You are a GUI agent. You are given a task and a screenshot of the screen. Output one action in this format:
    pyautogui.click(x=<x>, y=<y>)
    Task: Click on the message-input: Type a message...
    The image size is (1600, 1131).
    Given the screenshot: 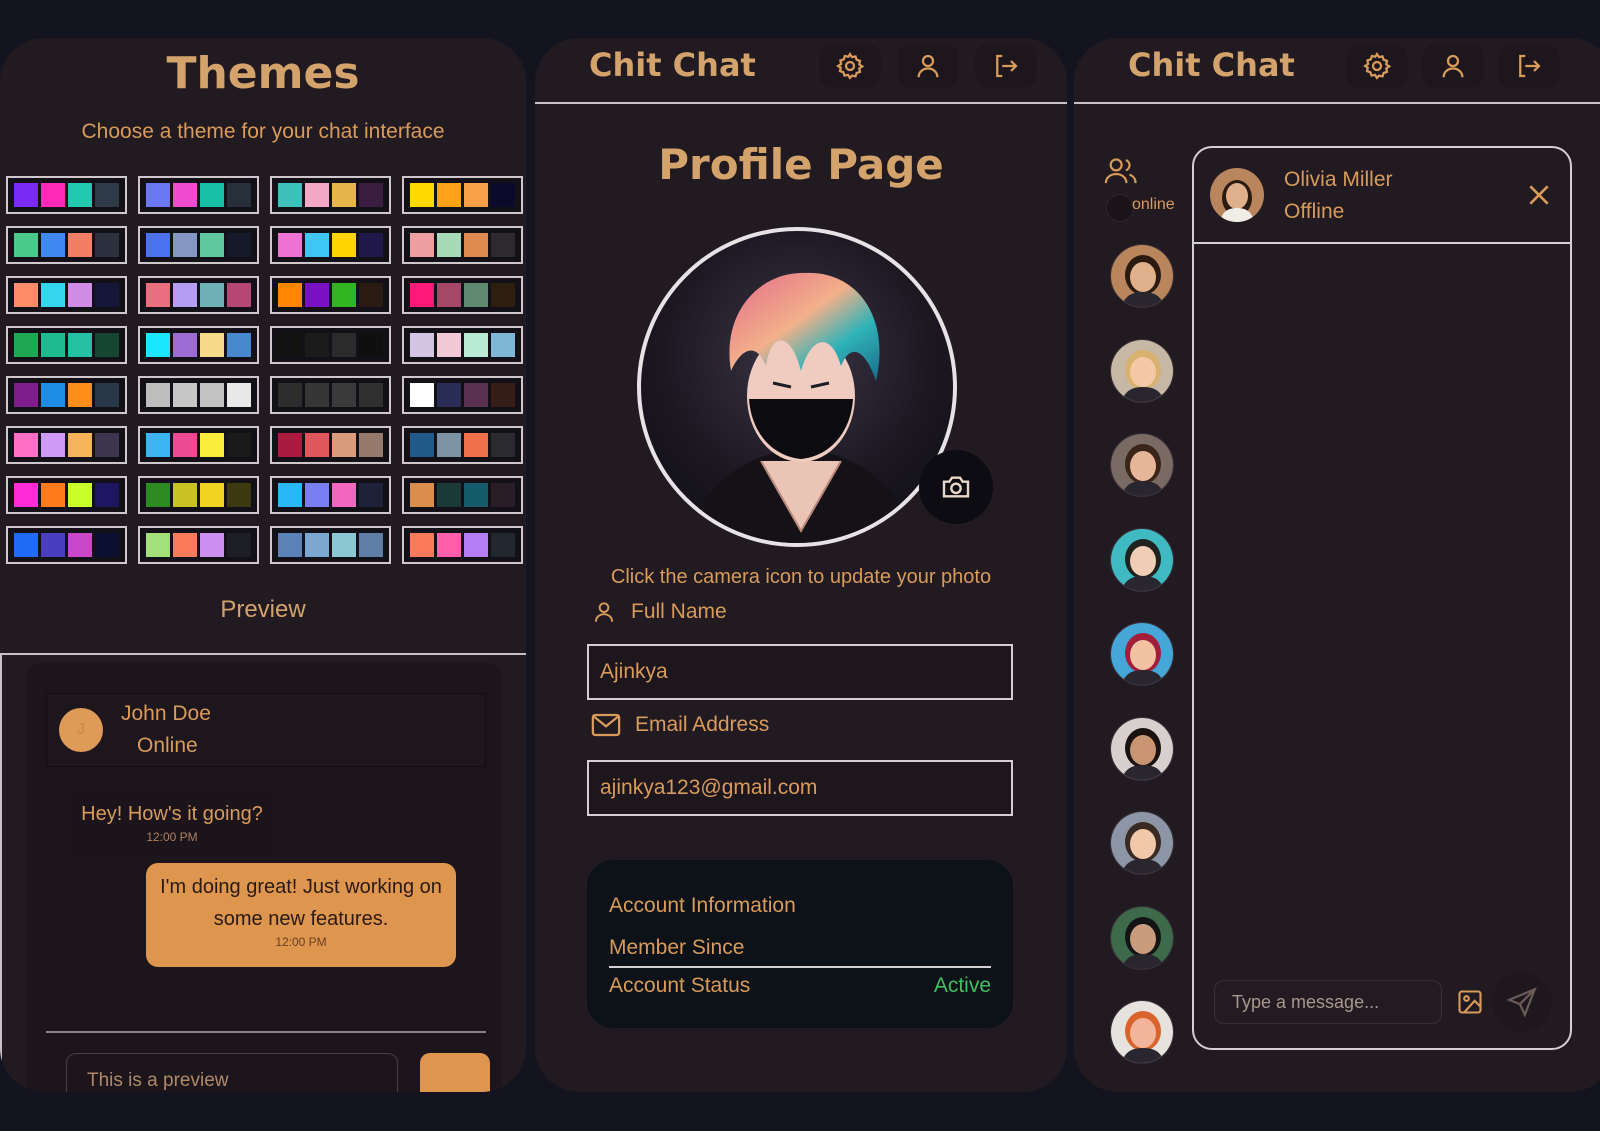 What is the action you would take?
    pyautogui.click(x=1328, y=1002)
    